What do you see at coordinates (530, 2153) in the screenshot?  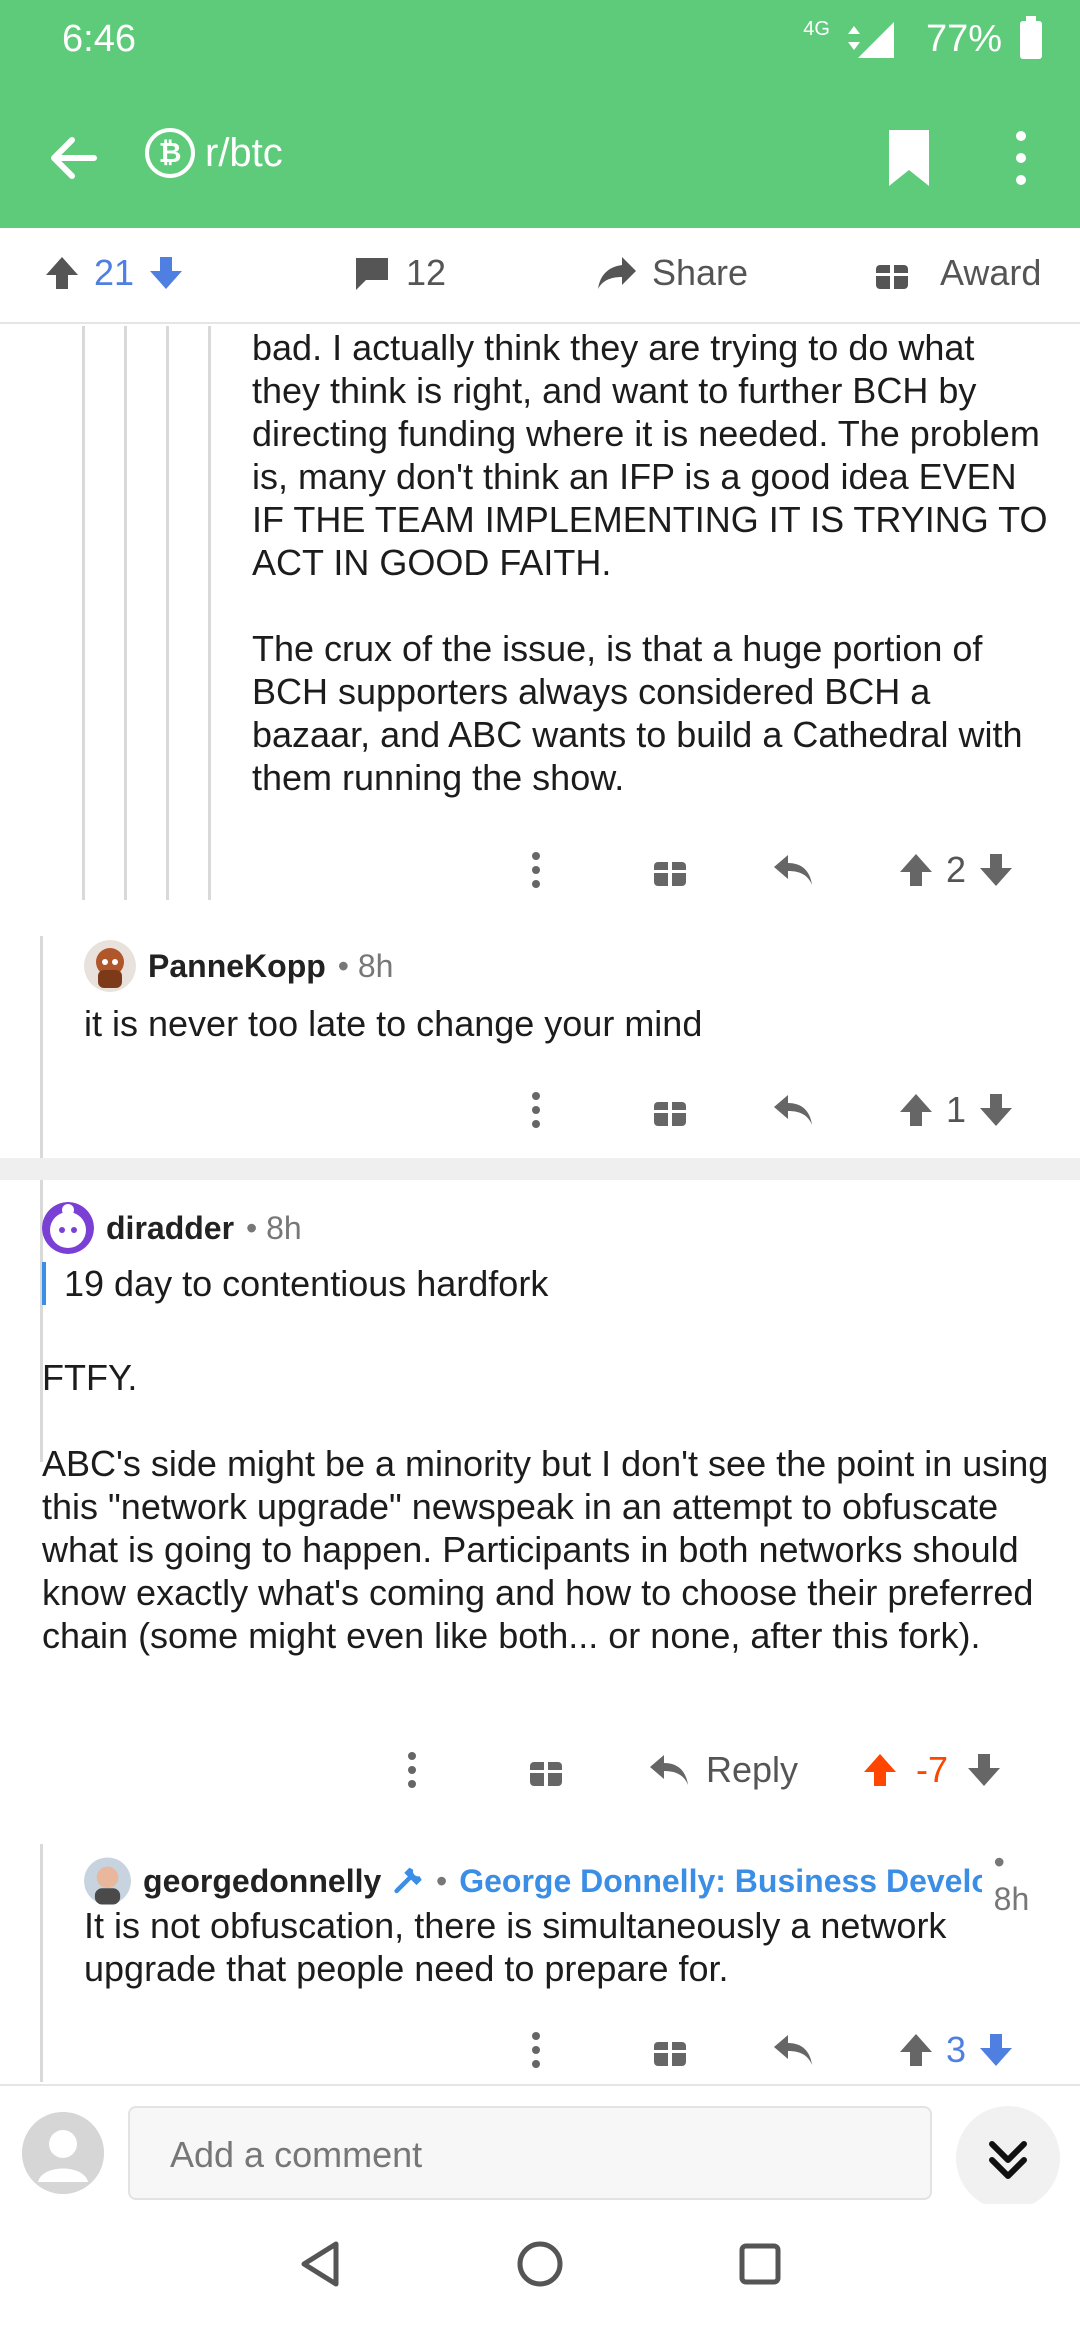 I see `add-comment-input: Add a comment` at bounding box center [530, 2153].